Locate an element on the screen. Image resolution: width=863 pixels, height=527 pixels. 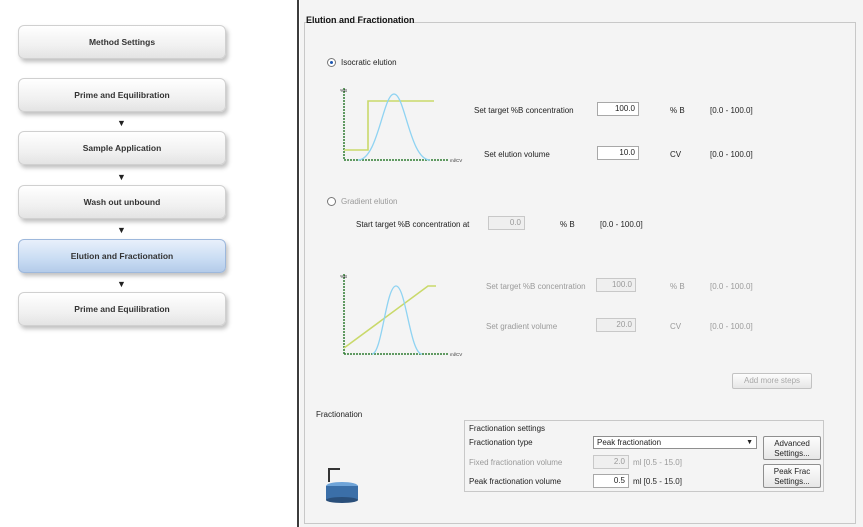
step-label: Wash out unbound is located at coordinates (122, 202).